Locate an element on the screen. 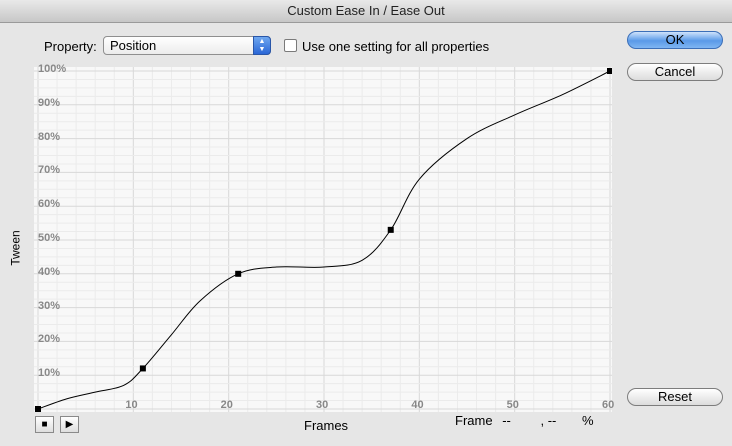 This screenshot has width=732, height=446. x-axis-label: Frames is located at coordinates (326, 425).